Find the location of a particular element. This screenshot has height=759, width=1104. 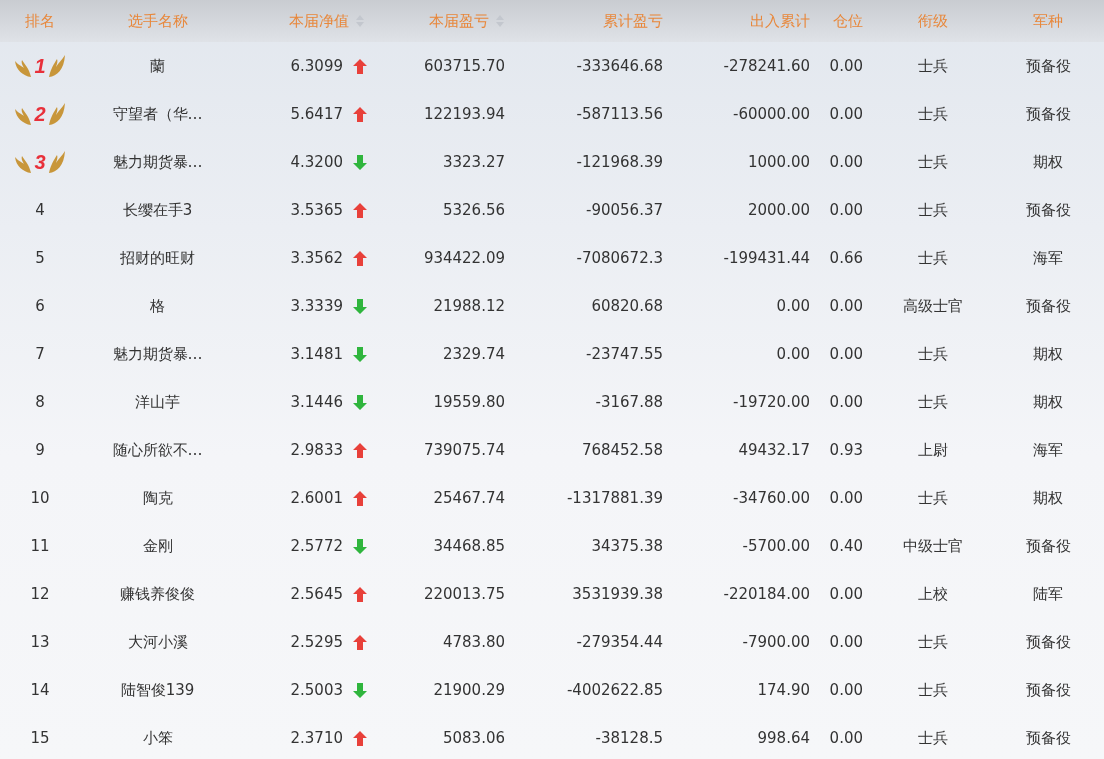

season-pnl: 4783.80 is located at coordinates (473, 642).